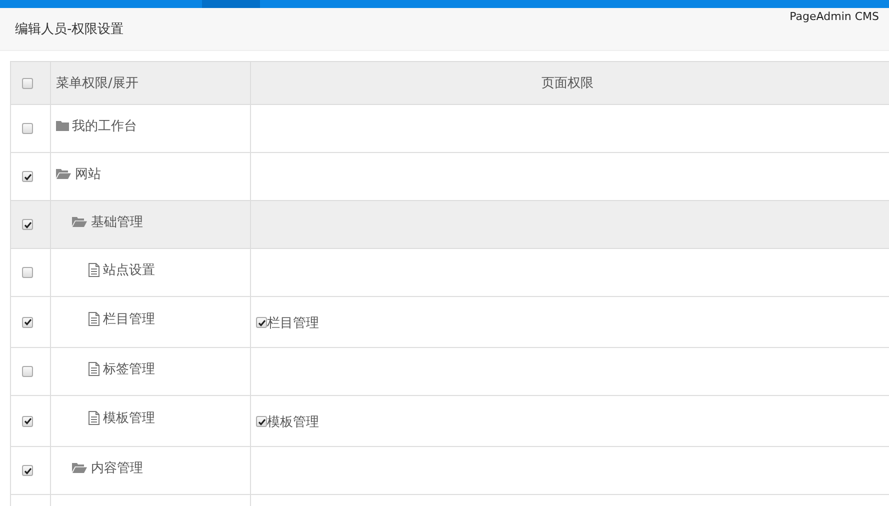 This screenshot has height=506, width=889. Describe the element at coordinates (293, 323) in the screenshot. I see `permission-label: 栏目管理` at that location.